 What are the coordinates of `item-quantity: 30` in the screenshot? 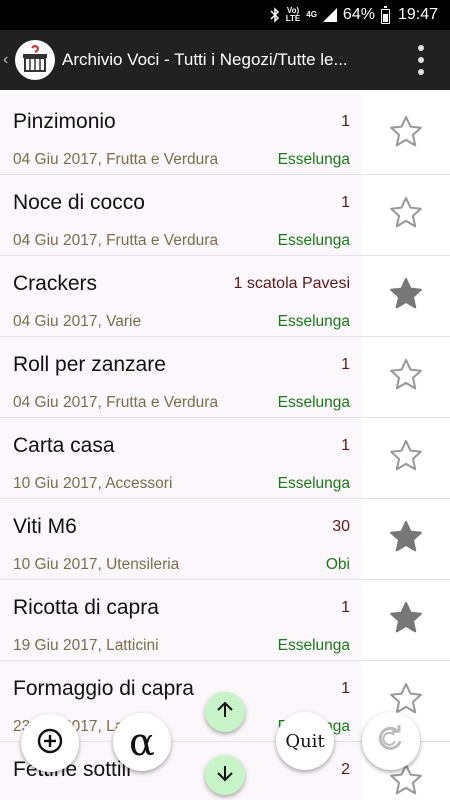 It's located at (341, 526).